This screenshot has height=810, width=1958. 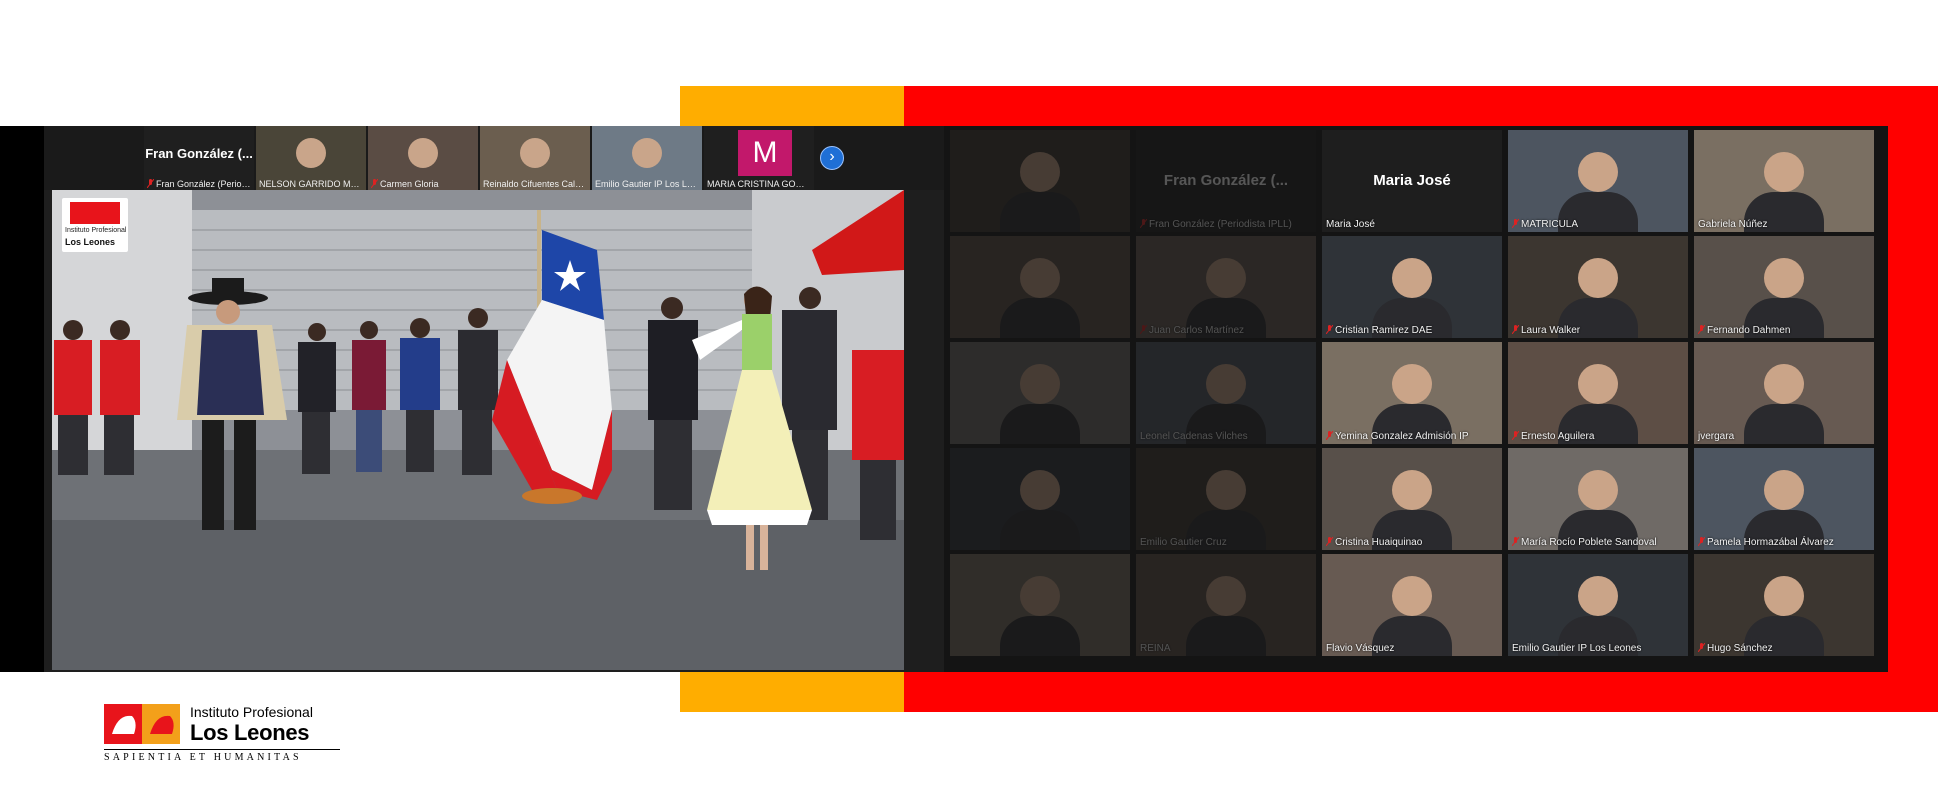 I want to click on gallery-tile: Flavio Vásquez, so click(x=1412, y=605).